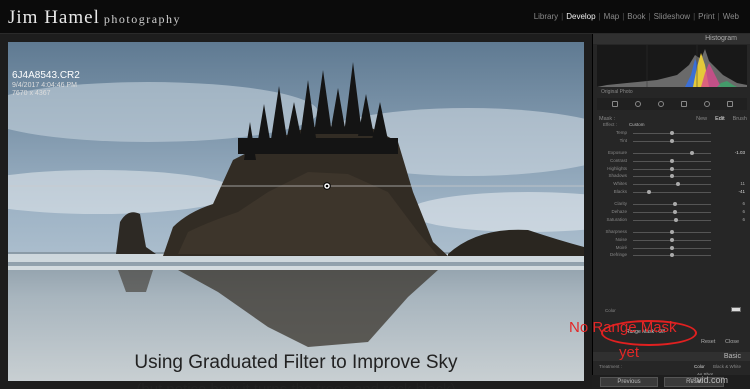  Describe the element at coordinates (616, 231) in the screenshot. I see `slider-label: Sharpness` at that location.